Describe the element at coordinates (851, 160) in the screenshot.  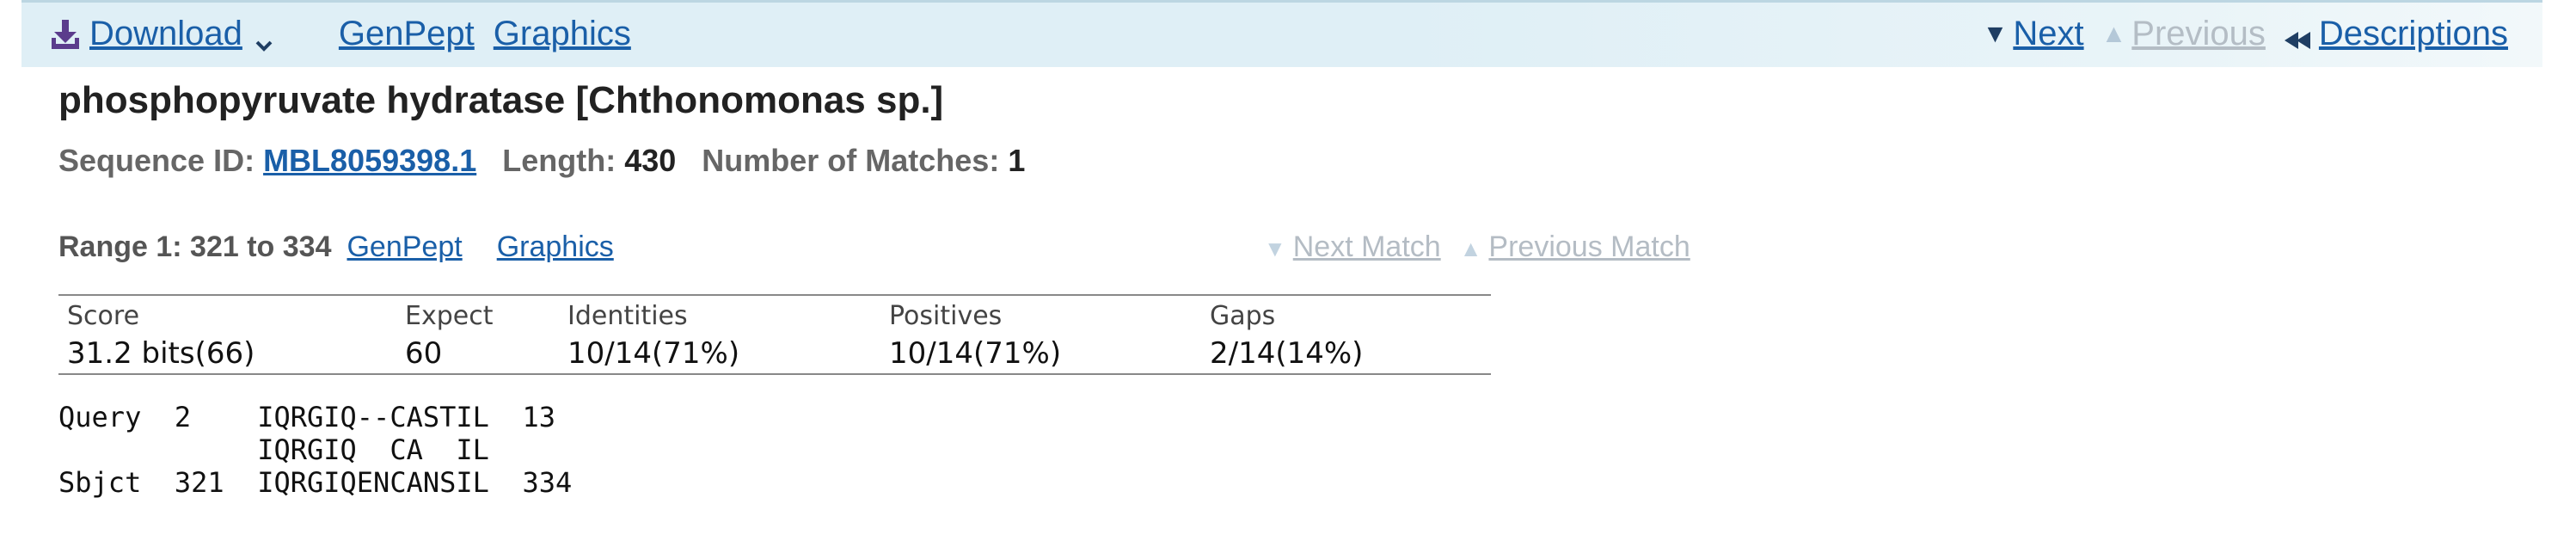
I see `matches-label: Number of Matches:` at that location.